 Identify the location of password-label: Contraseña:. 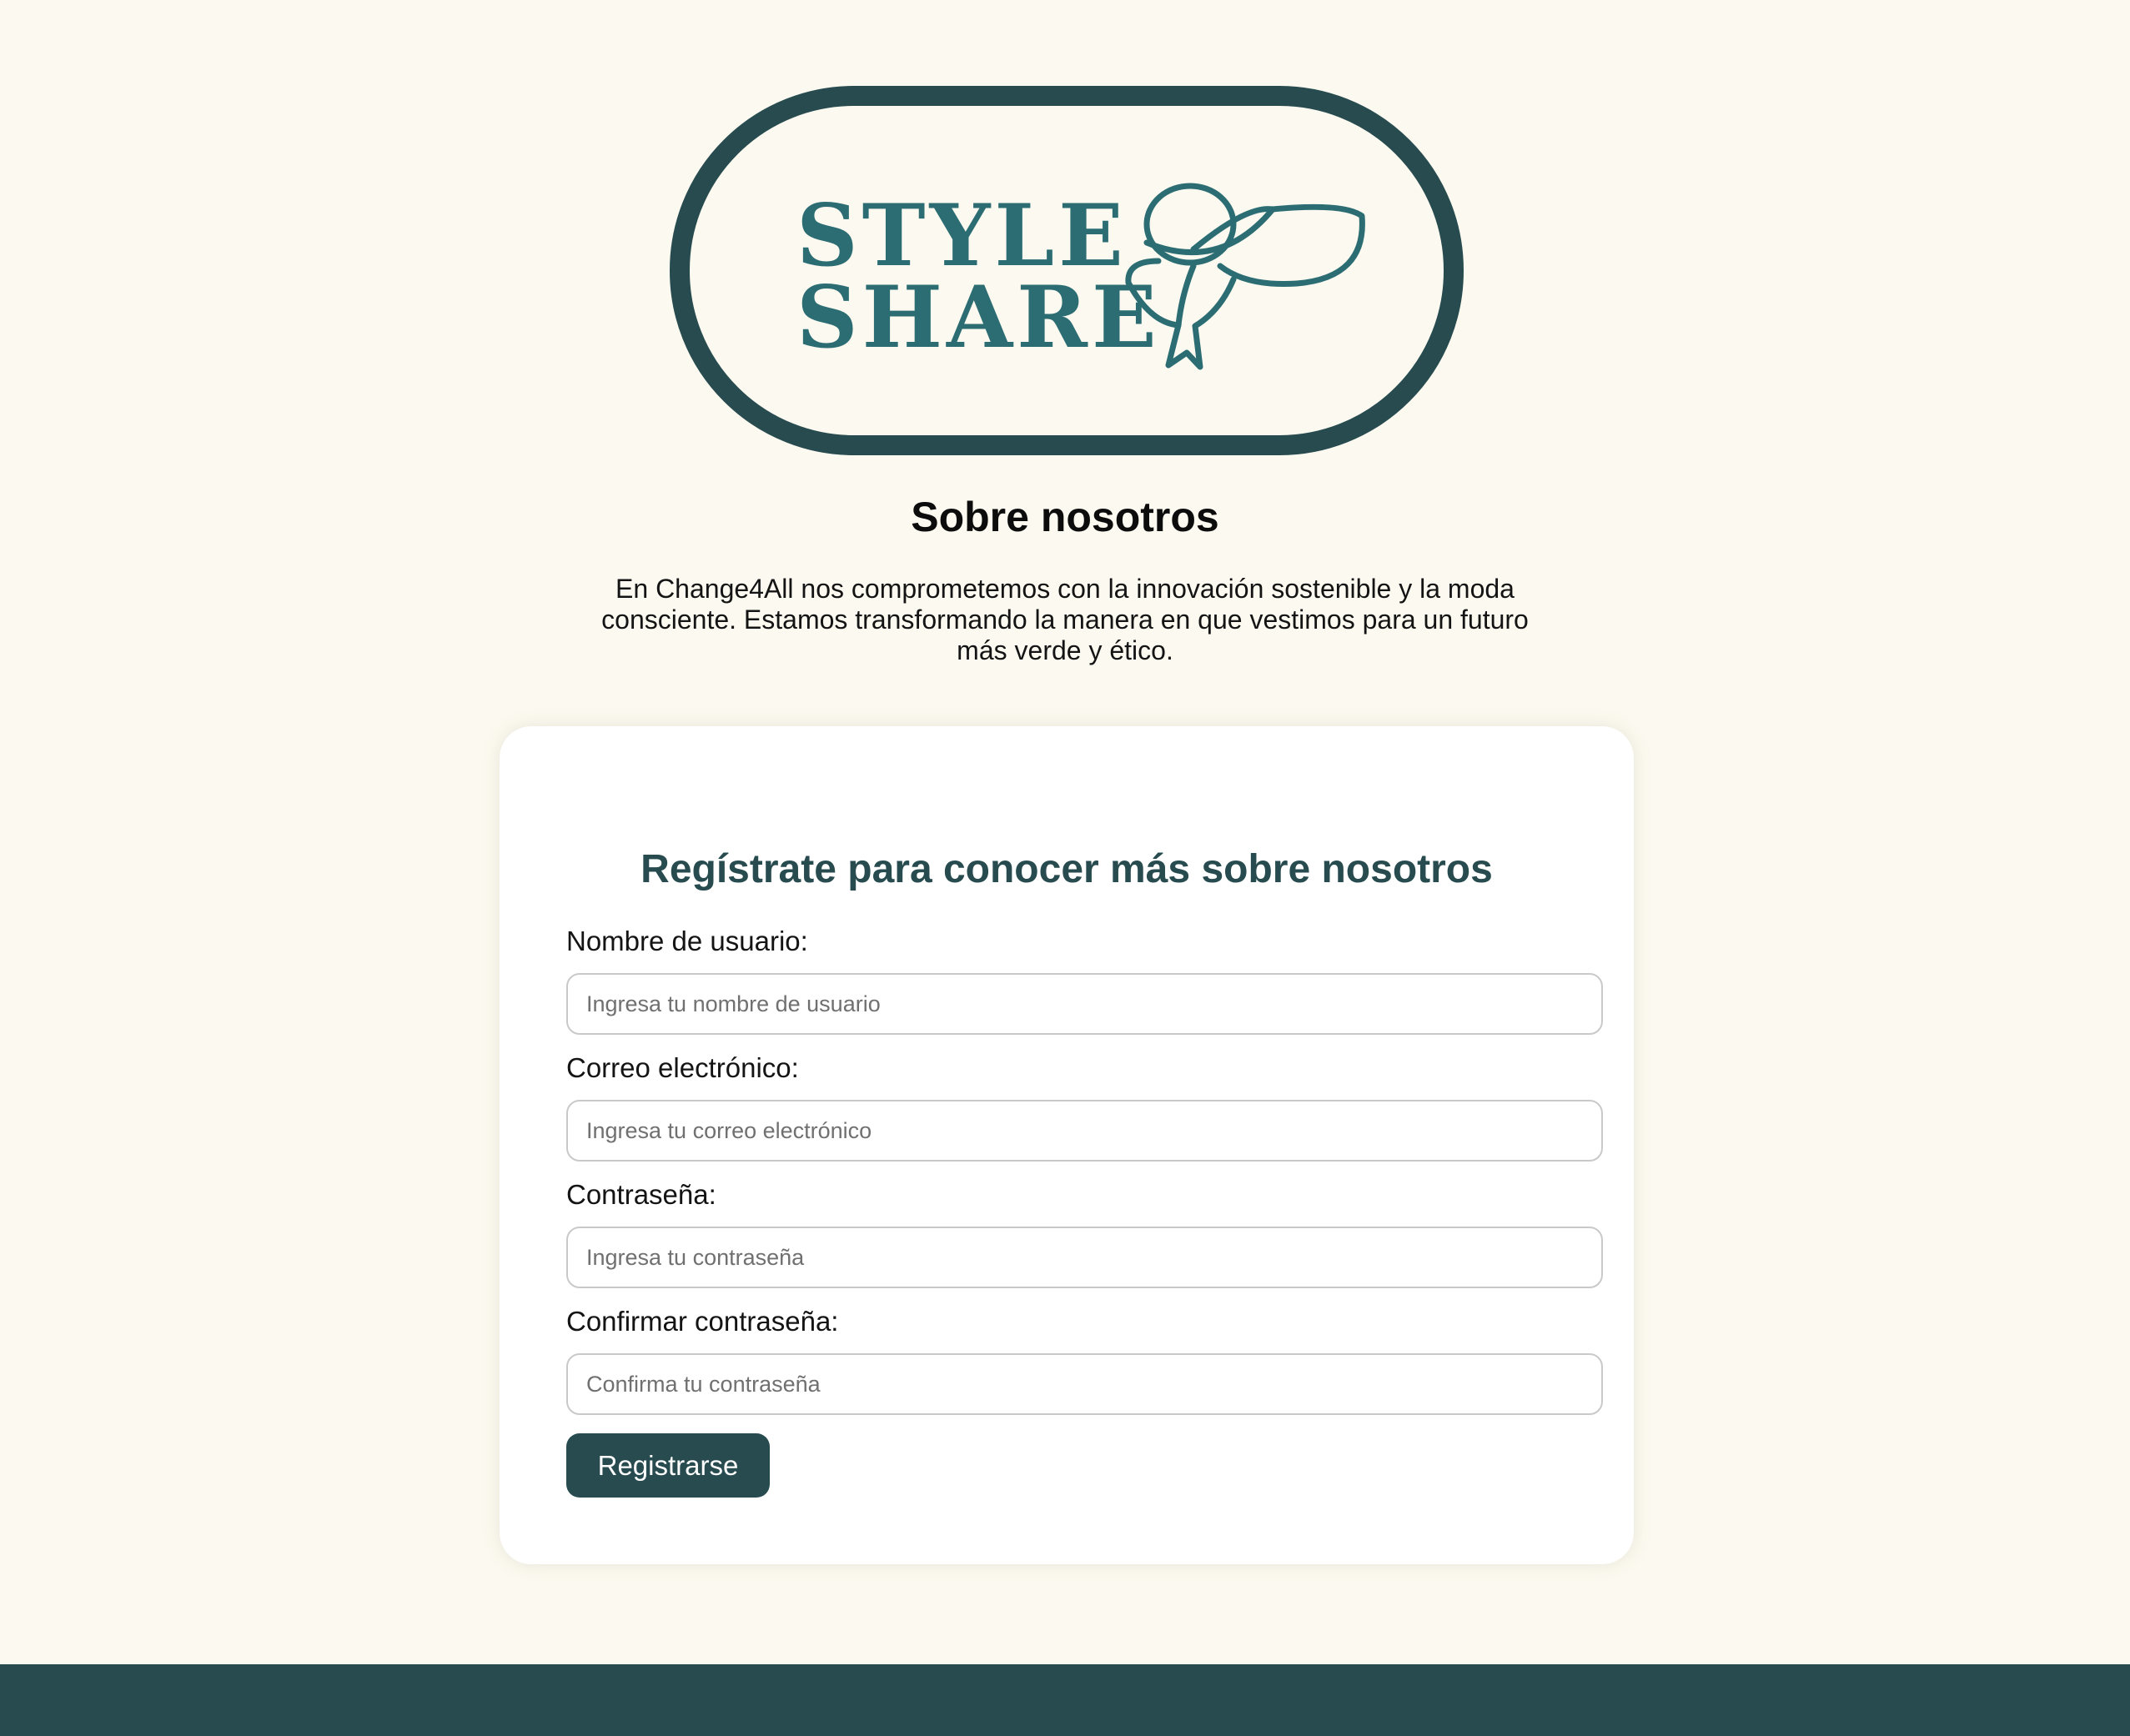
(641, 1195).